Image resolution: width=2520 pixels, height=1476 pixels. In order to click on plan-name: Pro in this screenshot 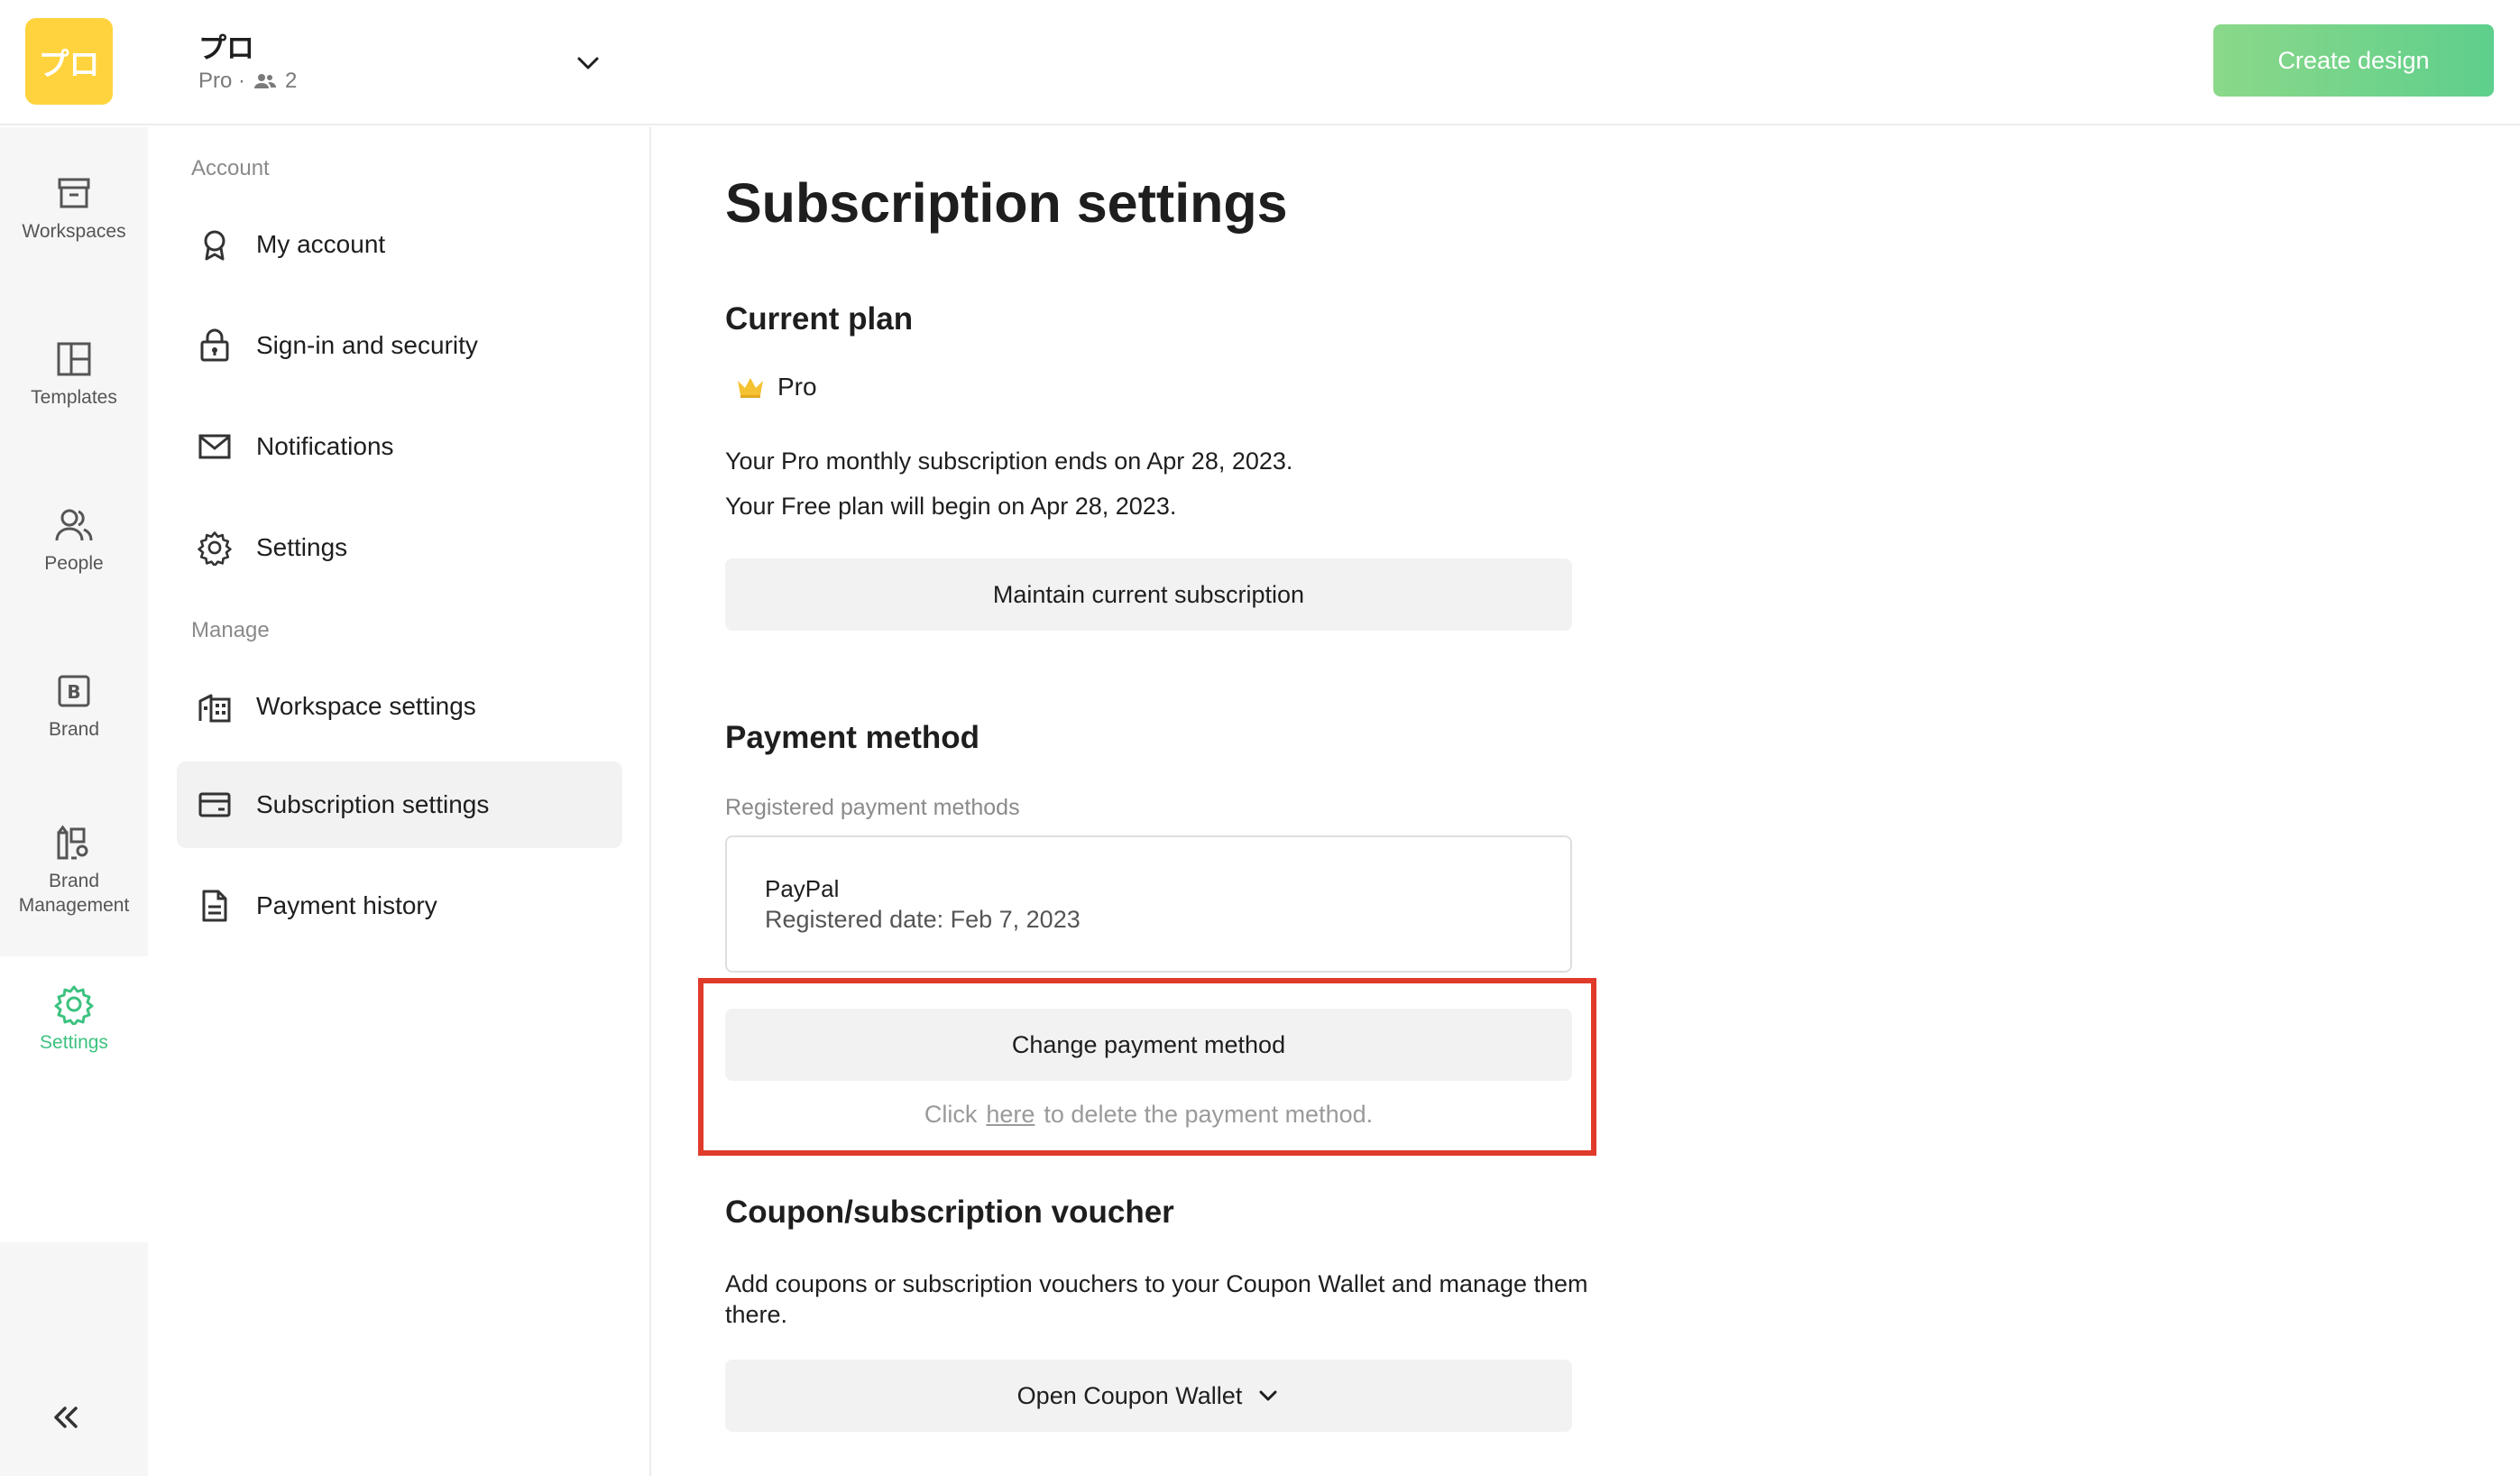, I will do `click(797, 387)`.